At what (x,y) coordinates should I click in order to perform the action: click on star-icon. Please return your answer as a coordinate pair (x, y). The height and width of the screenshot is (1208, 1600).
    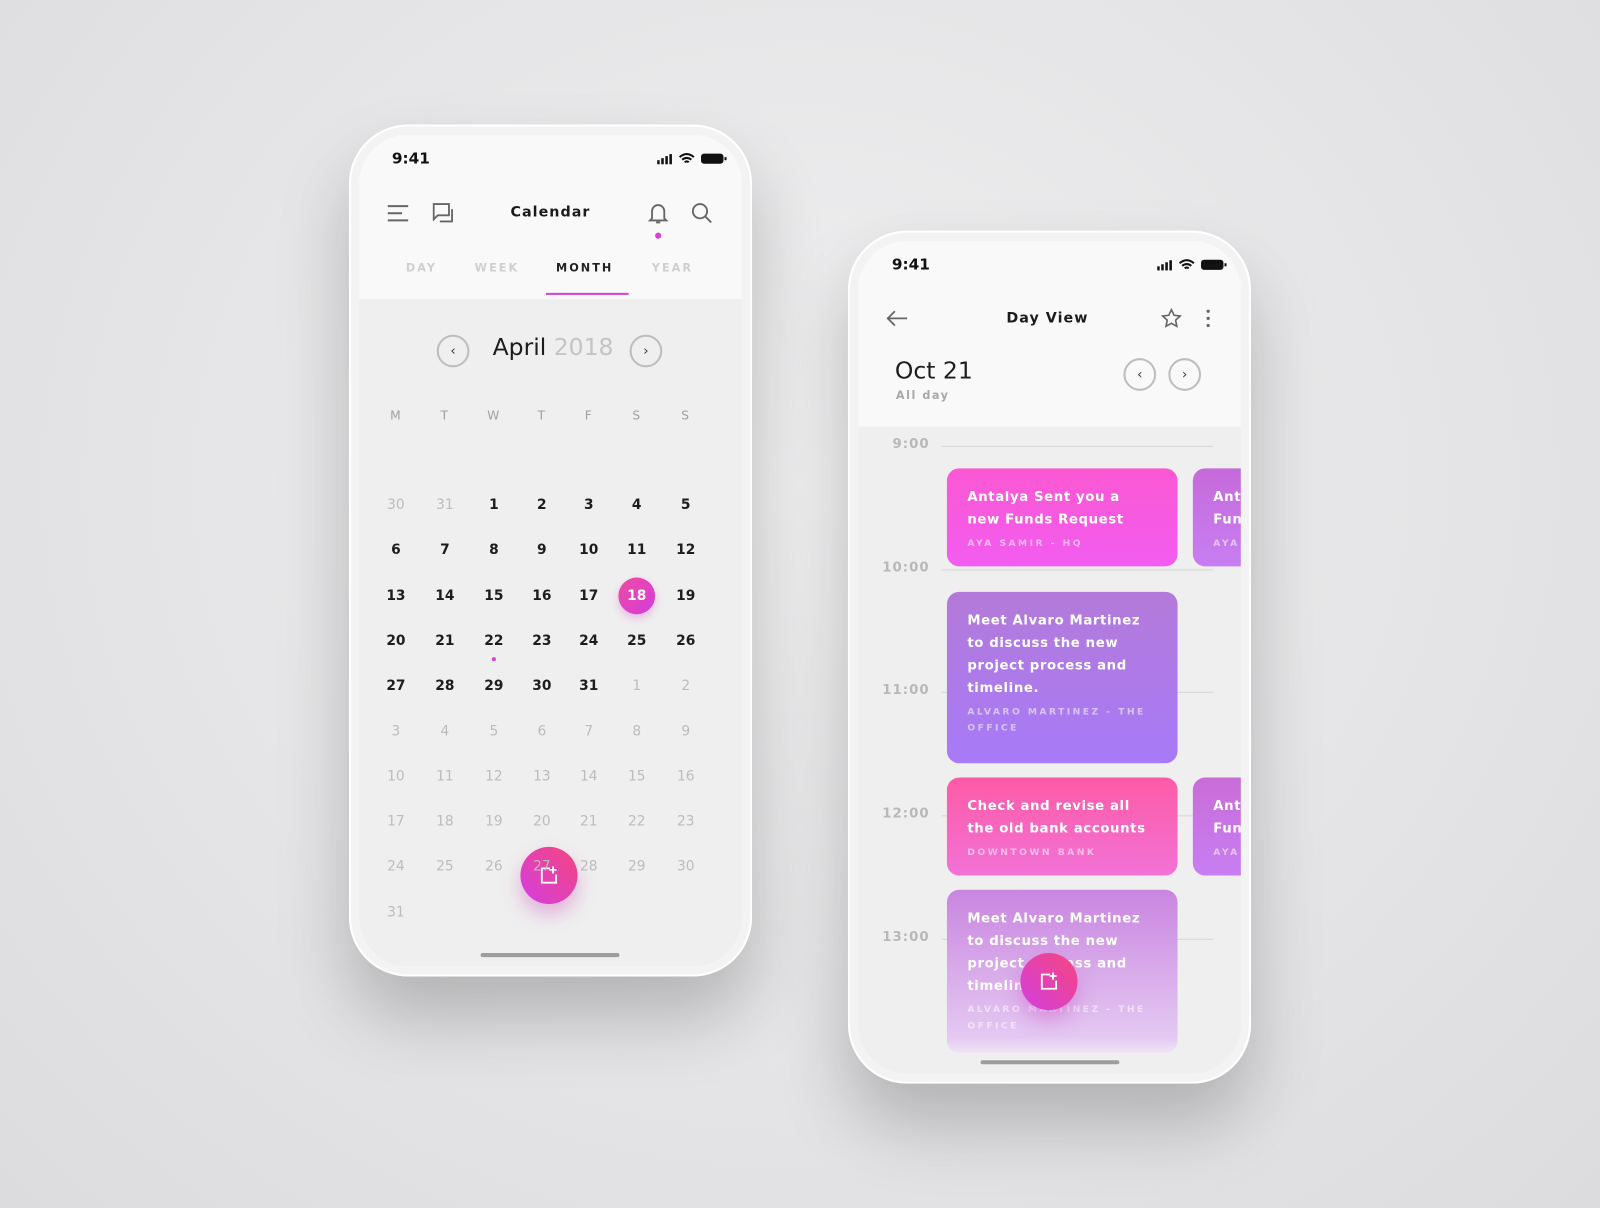
    Looking at the image, I should click on (1171, 318).